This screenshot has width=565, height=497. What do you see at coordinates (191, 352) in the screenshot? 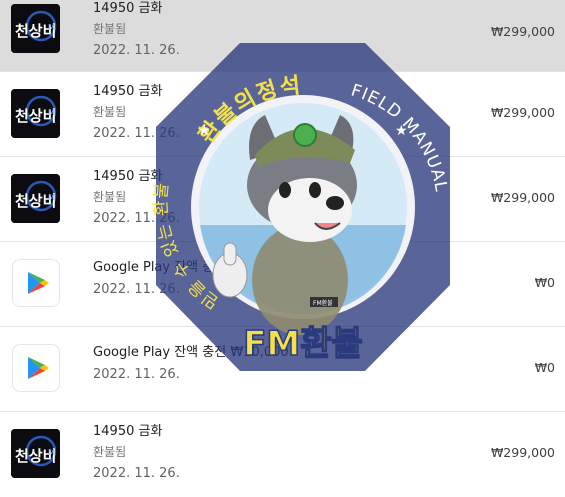
I see `purchase-title: Google Play 잔액 충전 ₩10,000` at bounding box center [191, 352].